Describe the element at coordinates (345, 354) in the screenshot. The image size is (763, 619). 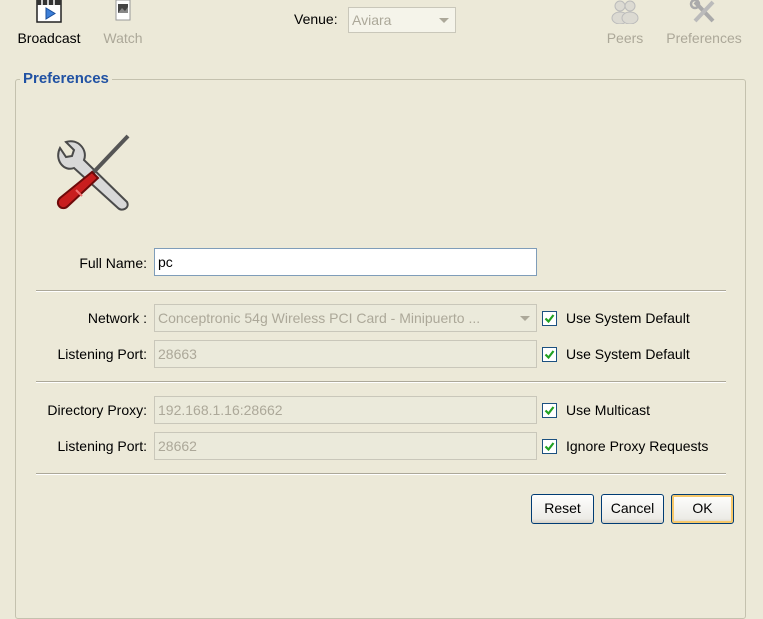
I see `listening-port-input: 28663` at that location.